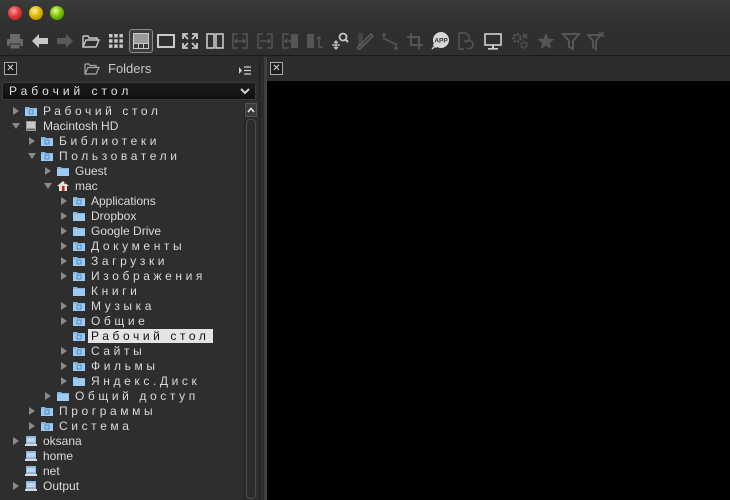 This screenshot has width=730, height=500. What do you see at coordinates (57, 13) in the screenshot?
I see `window-maximize-button` at bounding box center [57, 13].